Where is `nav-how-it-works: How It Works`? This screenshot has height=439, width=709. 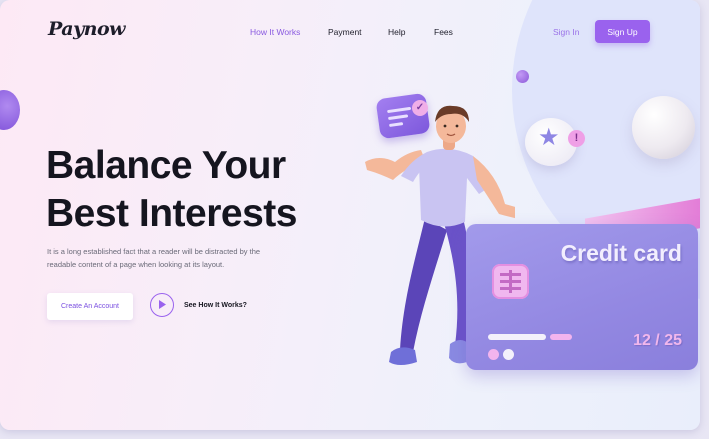 nav-how-it-works: How It Works is located at coordinates (275, 32).